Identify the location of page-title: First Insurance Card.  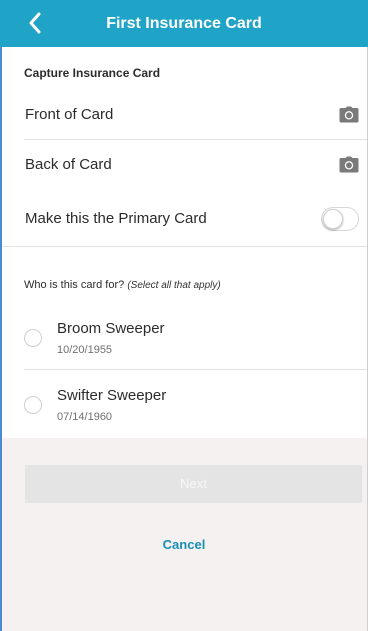
(184, 23).